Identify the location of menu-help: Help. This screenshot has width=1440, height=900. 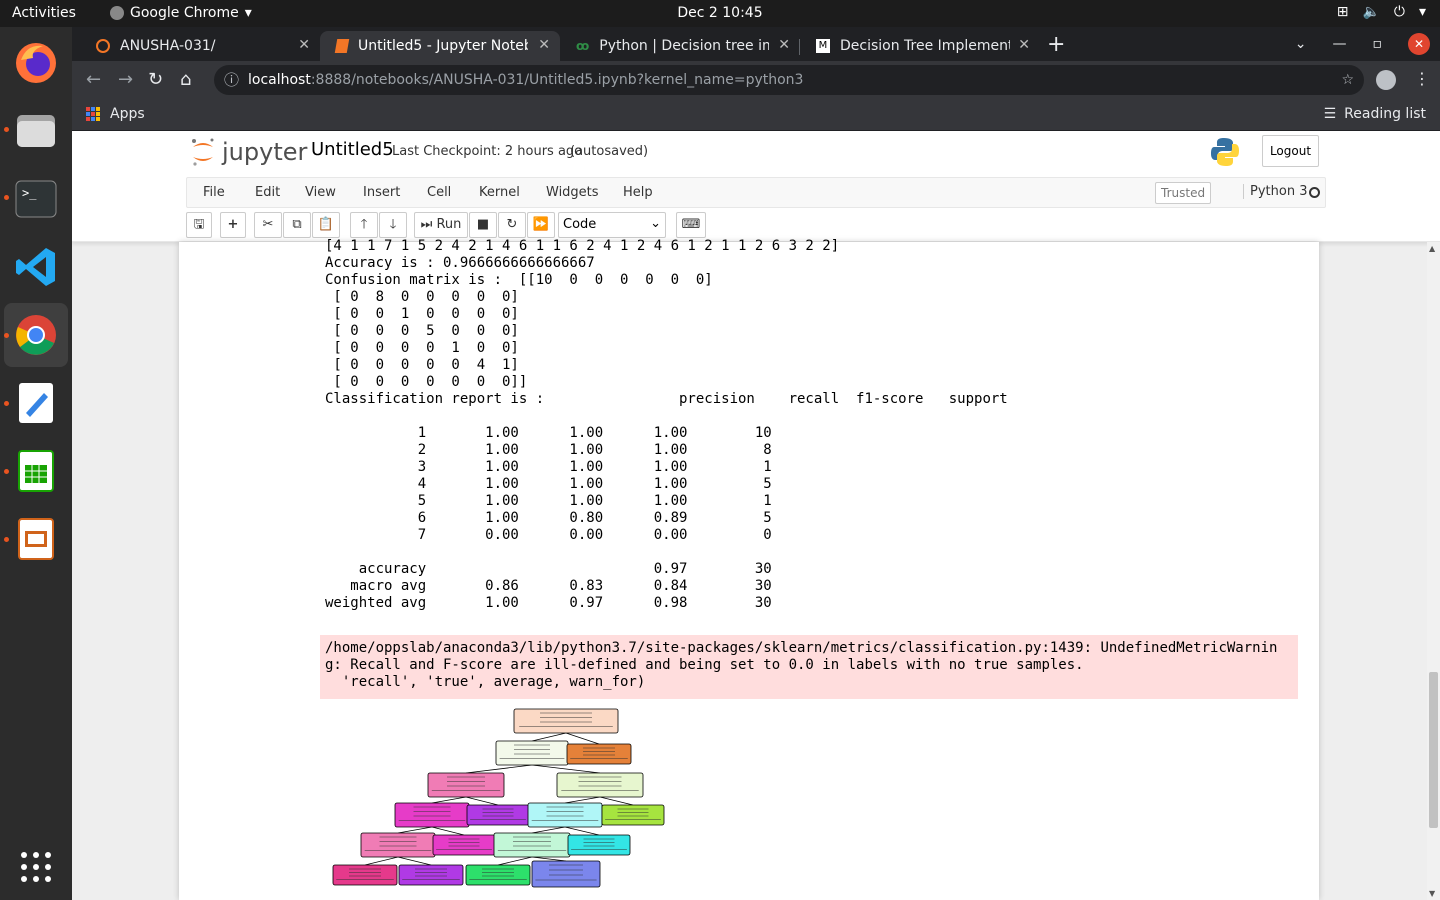
(638, 192).